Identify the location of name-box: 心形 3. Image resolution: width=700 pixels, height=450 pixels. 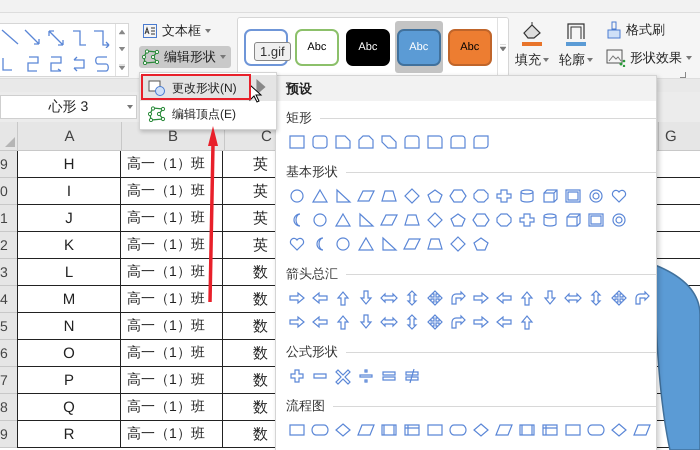
(68, 107).